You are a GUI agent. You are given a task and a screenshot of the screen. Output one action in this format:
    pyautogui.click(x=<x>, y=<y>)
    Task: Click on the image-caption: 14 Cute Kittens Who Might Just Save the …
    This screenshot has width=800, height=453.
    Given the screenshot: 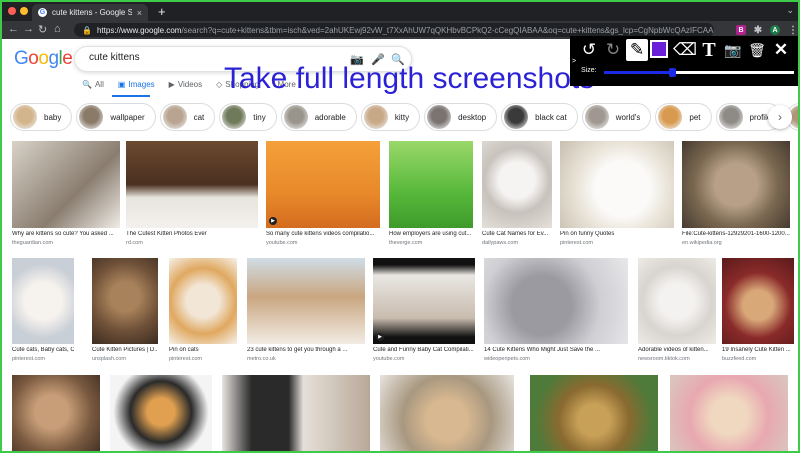 What is the action you would take?
    pyautogui.click(x=556, y=350)
    